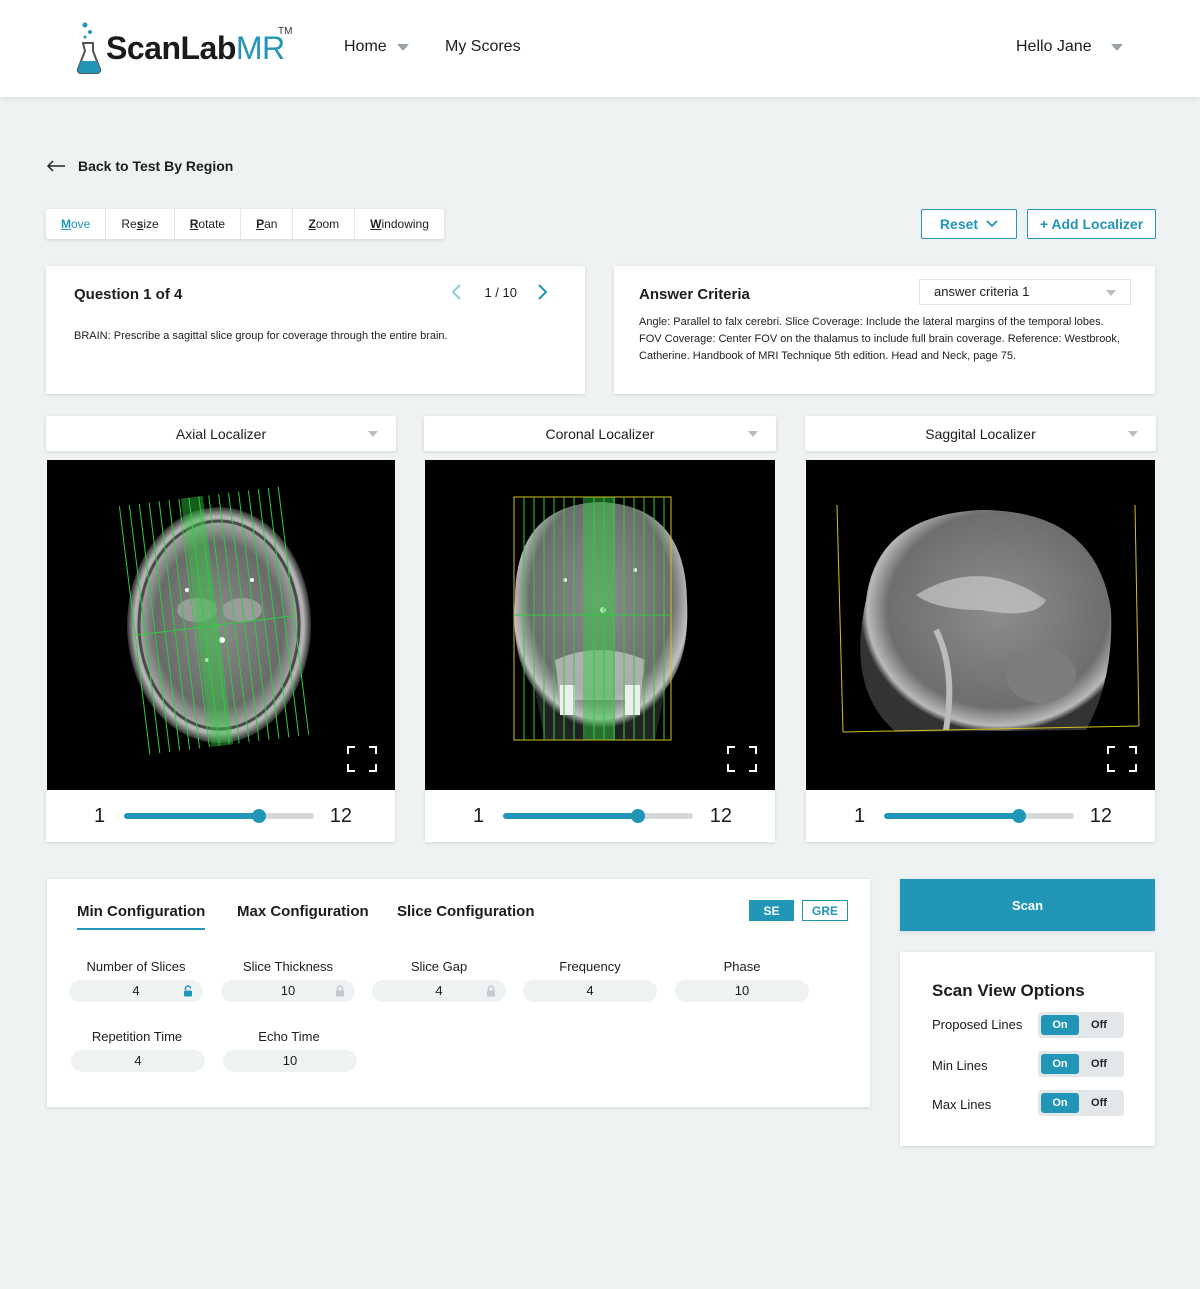 Image resolution: width=1200 pixels, height=1289 pixels. What do you see at coordinates (156, 166) in the screenshot?
I see `back-link-label: Back to Test By Region` at bounding box center [156, 166].